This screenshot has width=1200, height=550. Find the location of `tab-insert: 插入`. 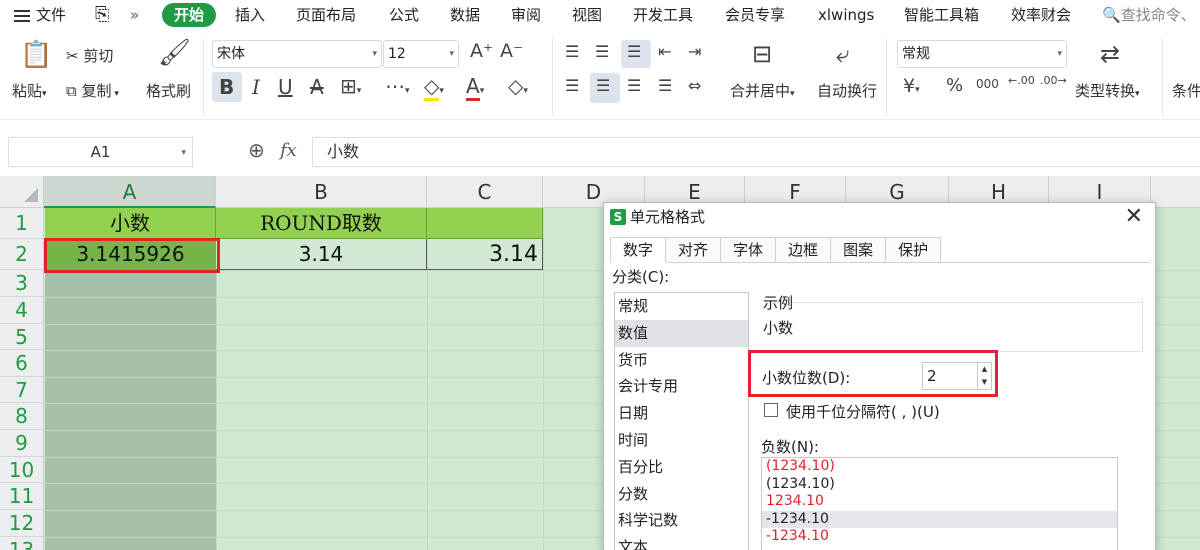

tab-insert: 插入 is located at coordinates (250, 15).